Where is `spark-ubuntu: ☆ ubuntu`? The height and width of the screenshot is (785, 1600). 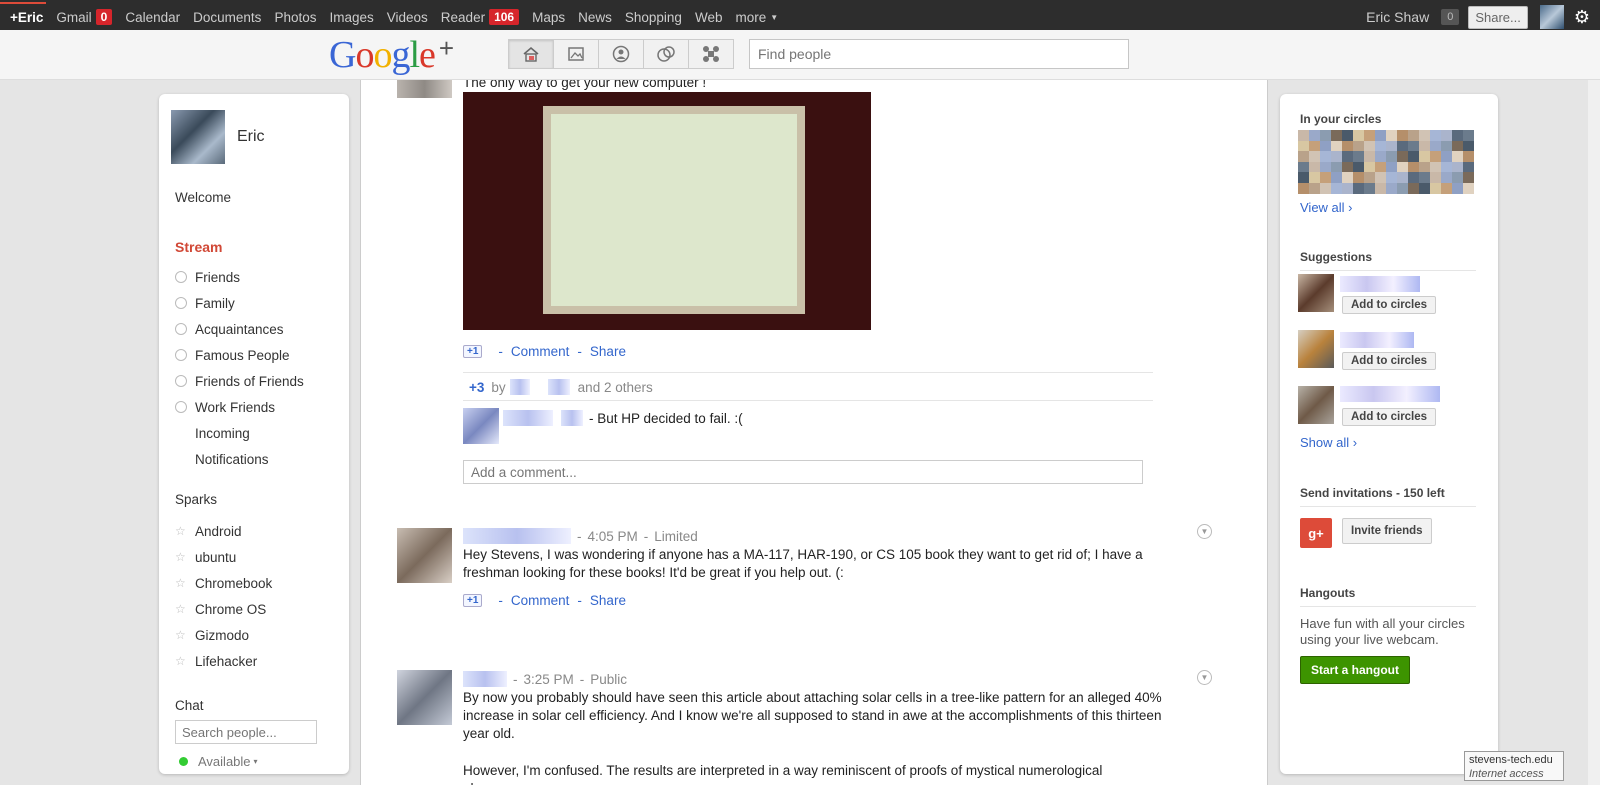 spark-ubuntu: ☆ ubuntu is located at coordinates (223, 557).